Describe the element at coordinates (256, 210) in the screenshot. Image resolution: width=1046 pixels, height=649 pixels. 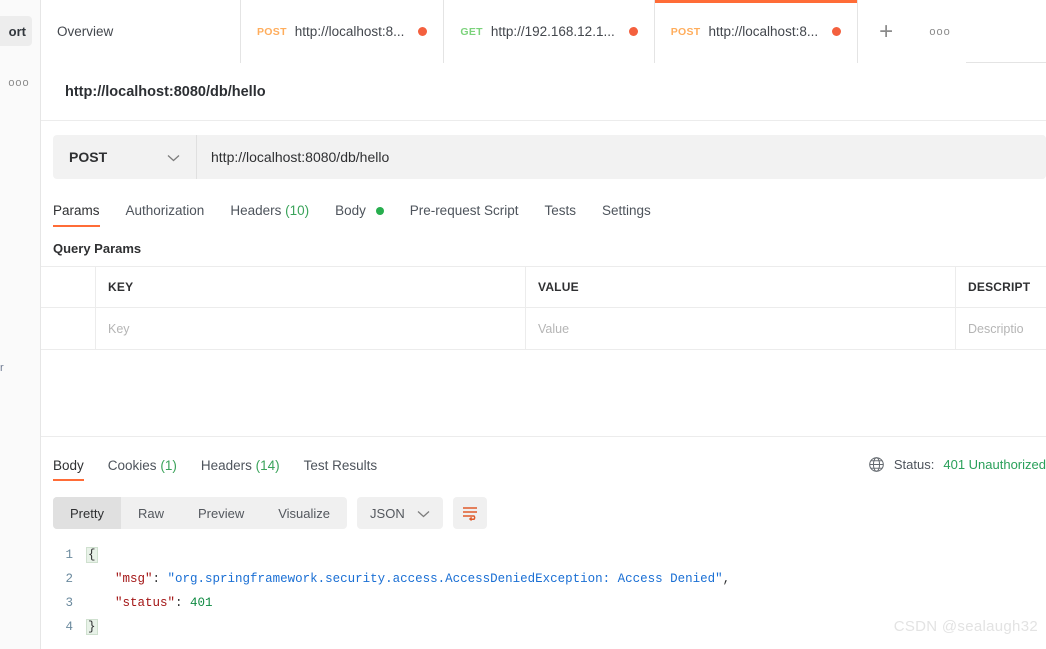
I see `tab-headers-label: Headers` at that location.